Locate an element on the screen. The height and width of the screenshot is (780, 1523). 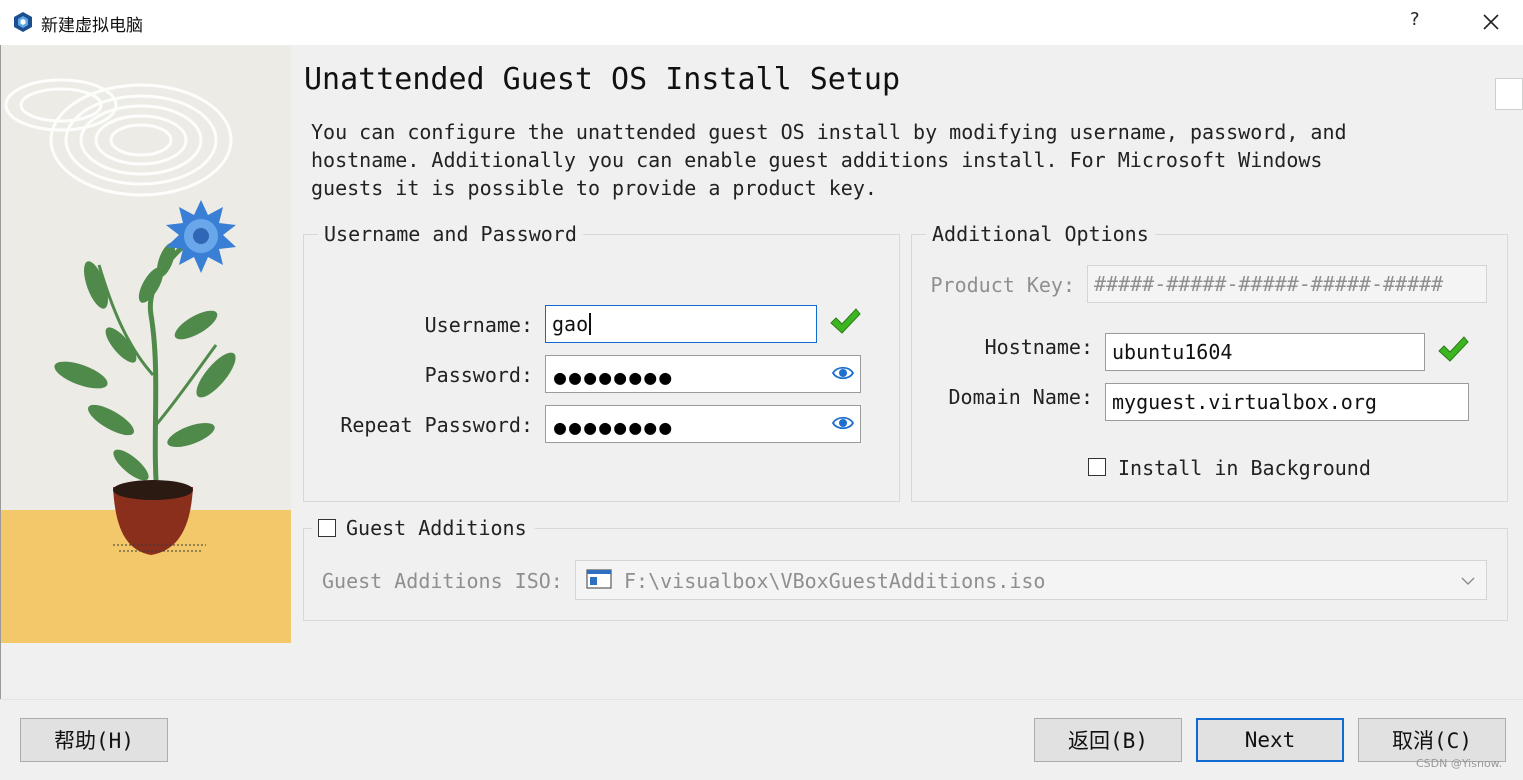
next-button: Next is located at coordinates (1270, 740).